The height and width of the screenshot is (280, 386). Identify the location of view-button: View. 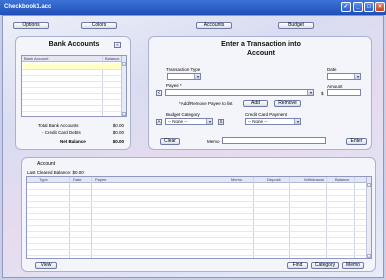
(46, 265).